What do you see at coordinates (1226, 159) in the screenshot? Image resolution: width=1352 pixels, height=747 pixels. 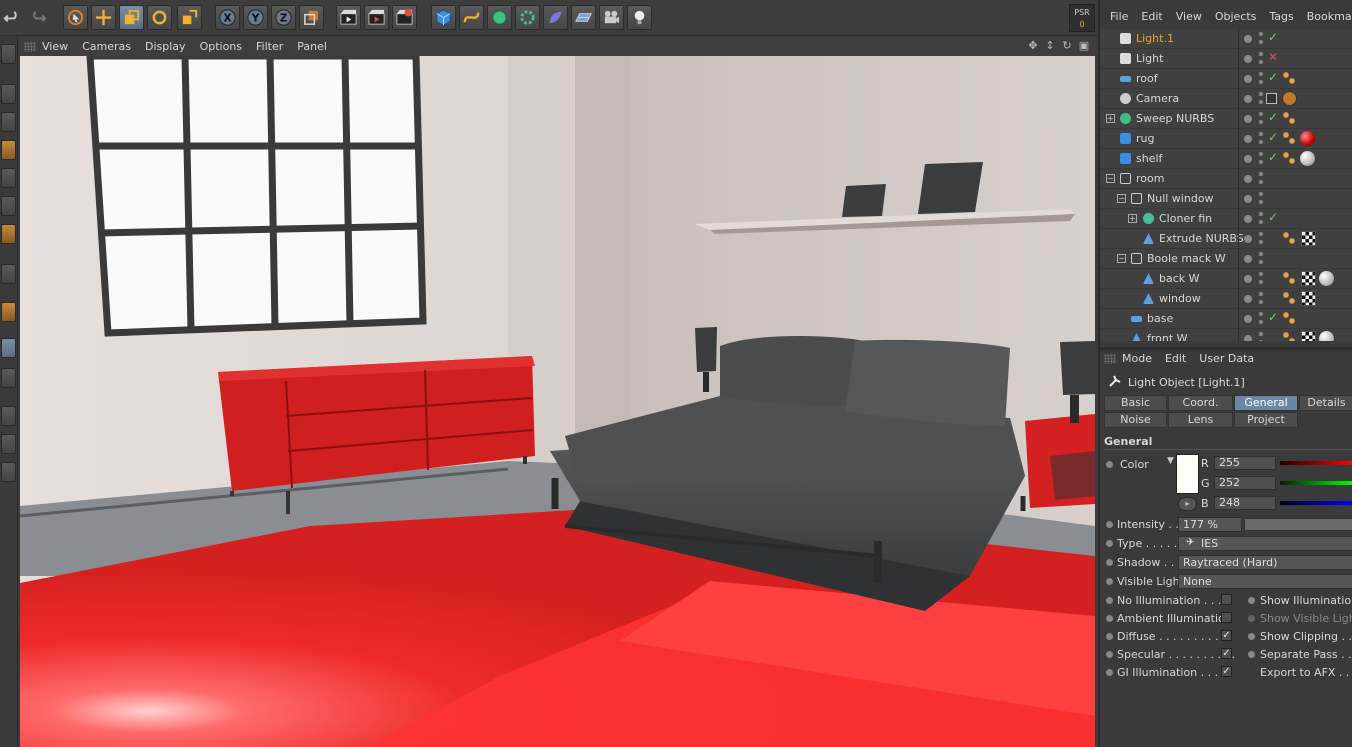 I see `object-row-shelf: shelf ✓` at bounding box center [1226, 159].